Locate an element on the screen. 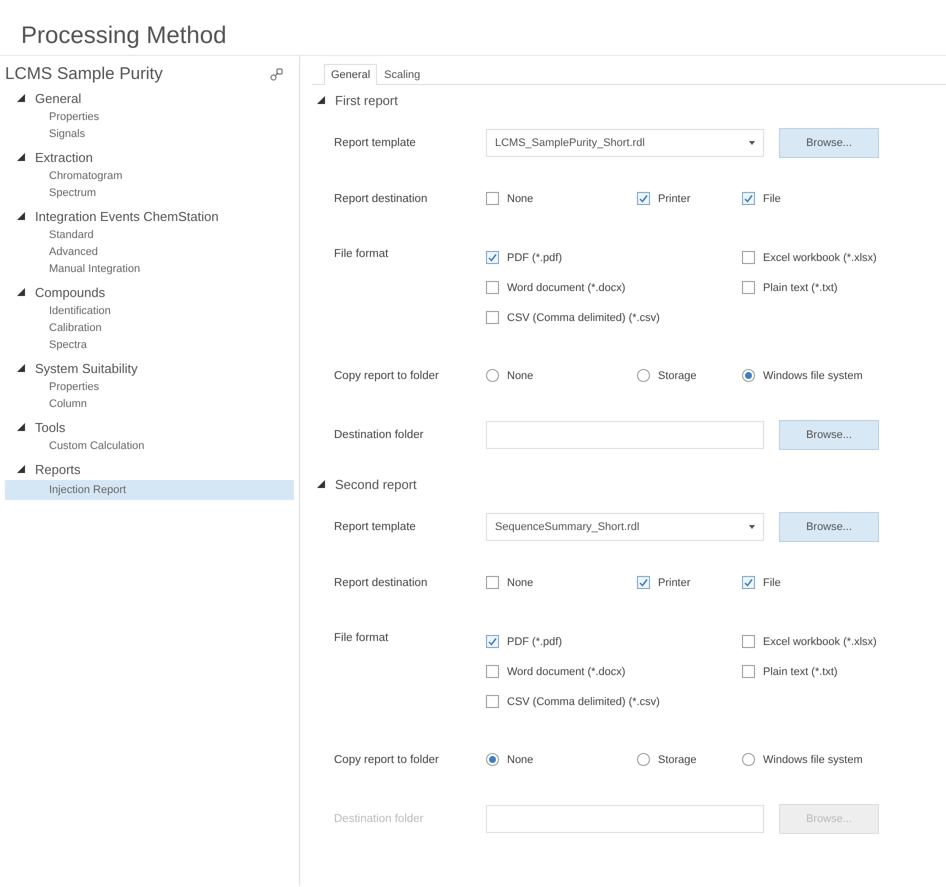  tab: Scaling is located at coordinates (402, 74).